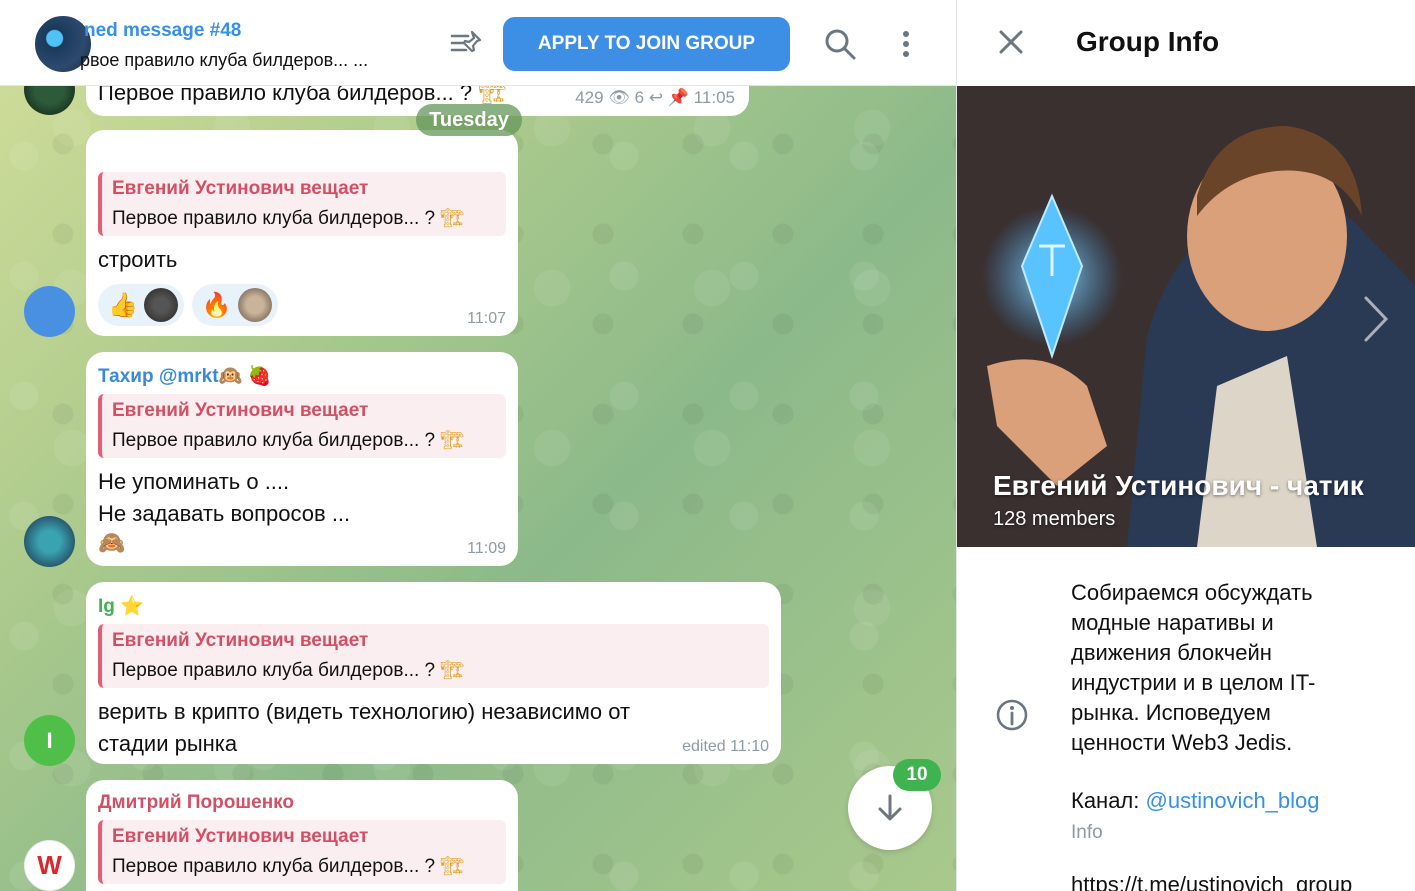 This screenshot has width=1415, height=891. What do you see at coordinates (123, 305) in the screenshot?
I see `thumbs-up-emoji: 👍` at bounding box center [123, 305].